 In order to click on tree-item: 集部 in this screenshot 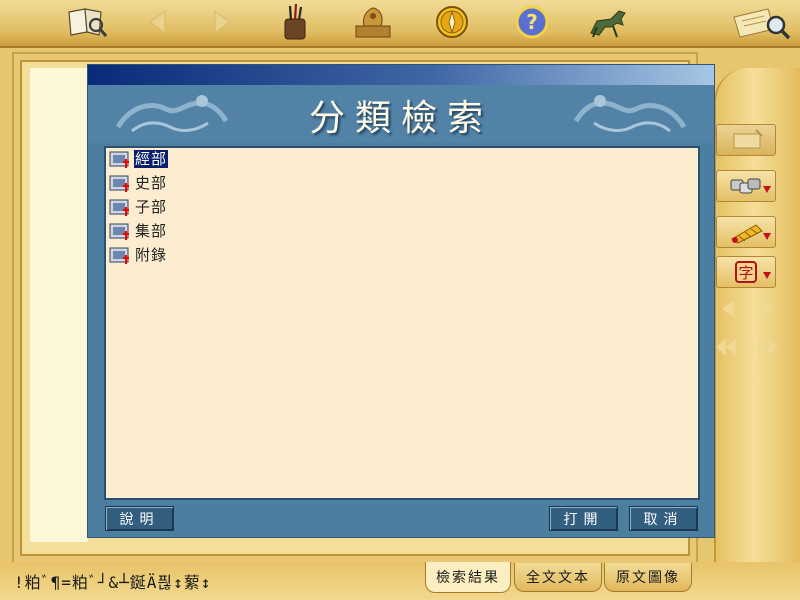, I will do `click(138, 231)`.